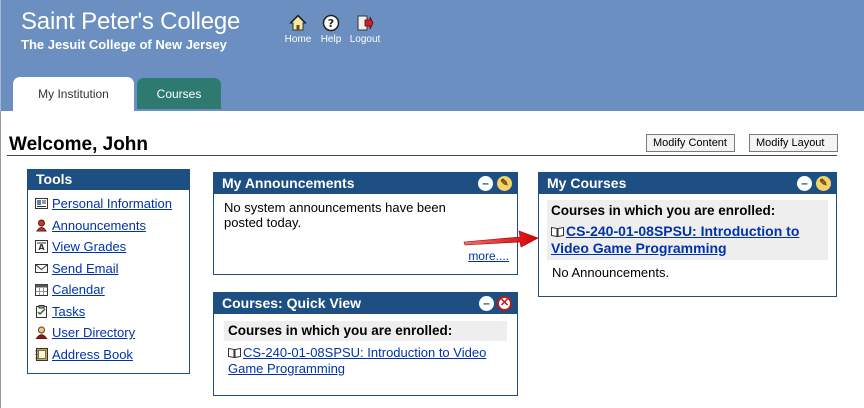 The width and height of the screenshot is (864, 408). I want to click on home-link: Home, so click(298, 29).